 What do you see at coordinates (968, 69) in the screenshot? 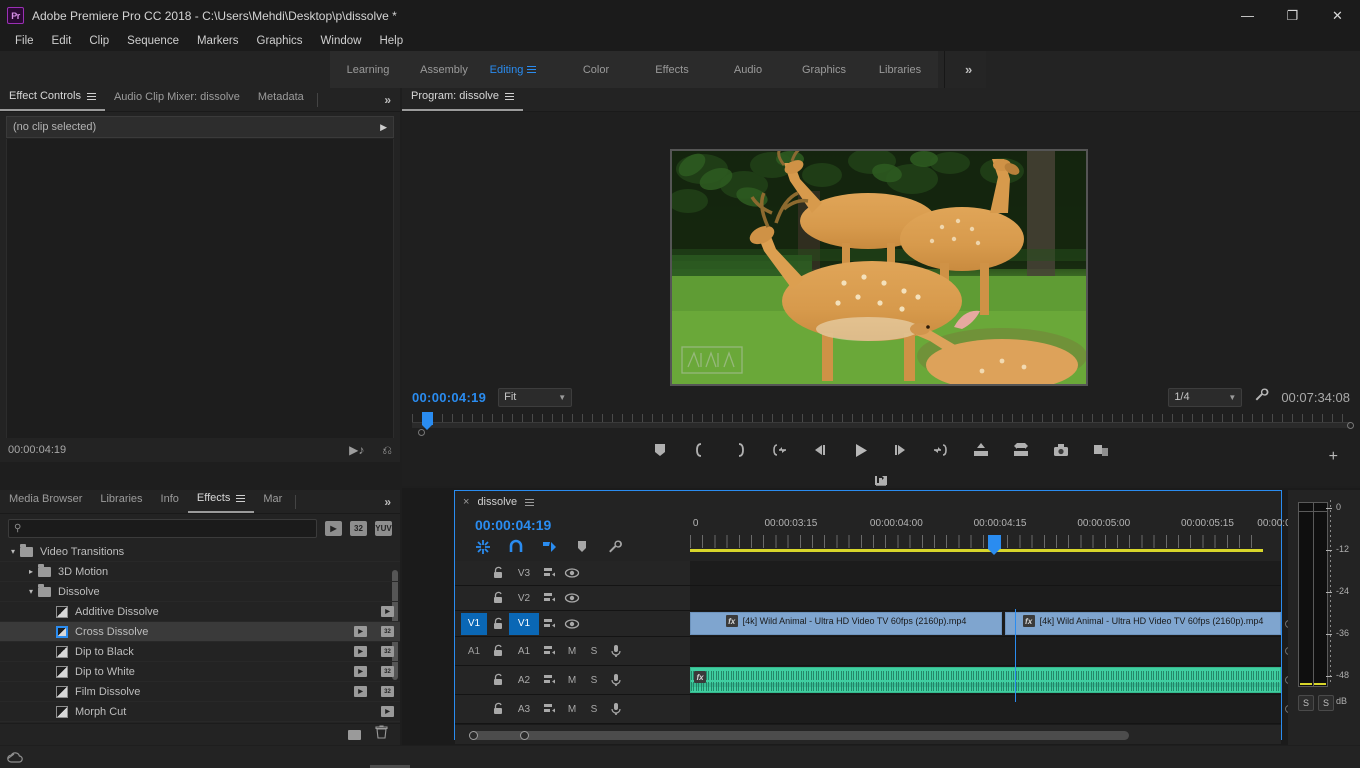
I see `workspace-overflow-icon: »` at bounding box center [968, 69].